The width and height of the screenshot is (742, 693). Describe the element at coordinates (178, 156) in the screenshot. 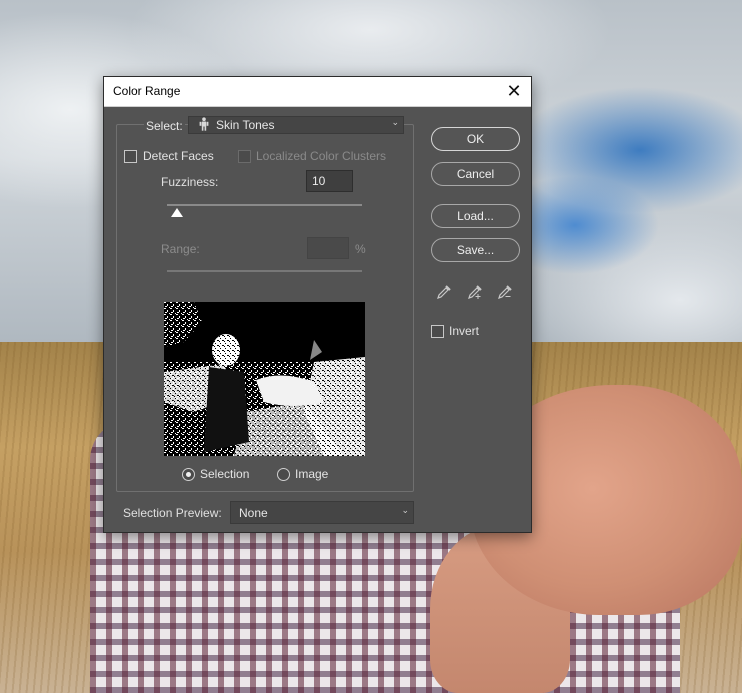

I see `detect-faces-label: Detect Faces` at that location.